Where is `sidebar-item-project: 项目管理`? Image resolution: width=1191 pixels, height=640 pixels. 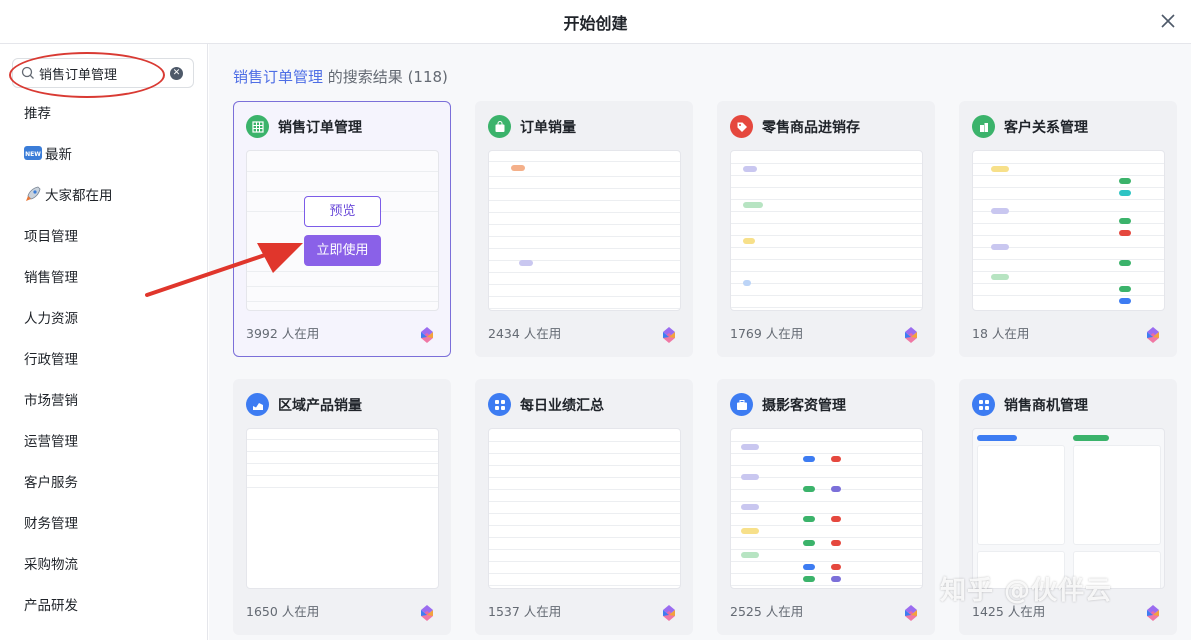 sidebar-item-project: 项目管理 is located at coordinates (104, 245).